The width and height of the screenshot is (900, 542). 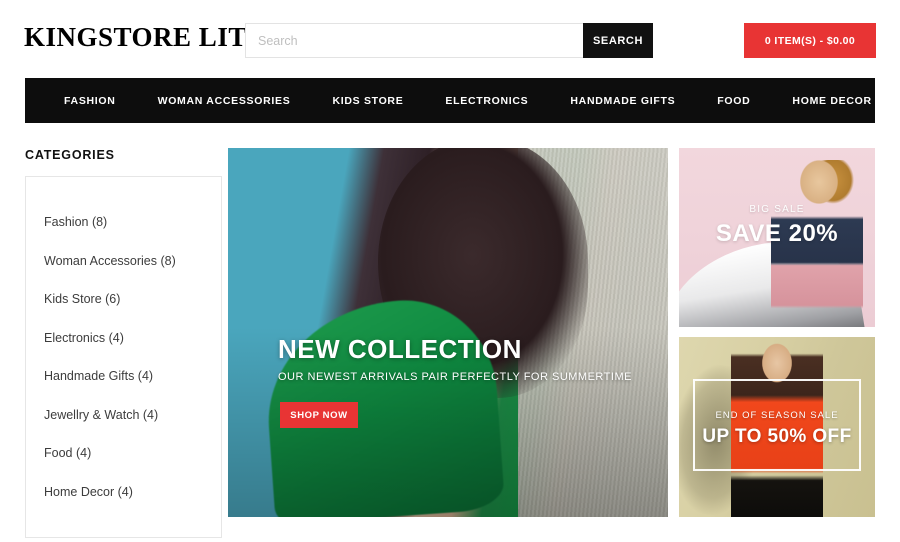 I want to click on category-item-jewellry-watch: Jewellry & Watch (4), so click(x=123, y=415).